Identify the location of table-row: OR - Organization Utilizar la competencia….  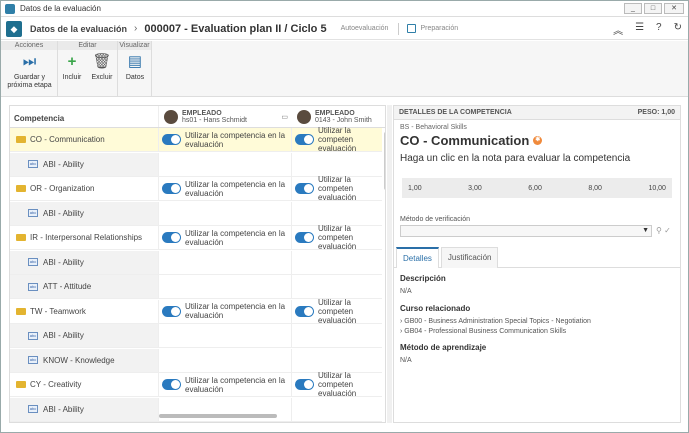
(196, 188).